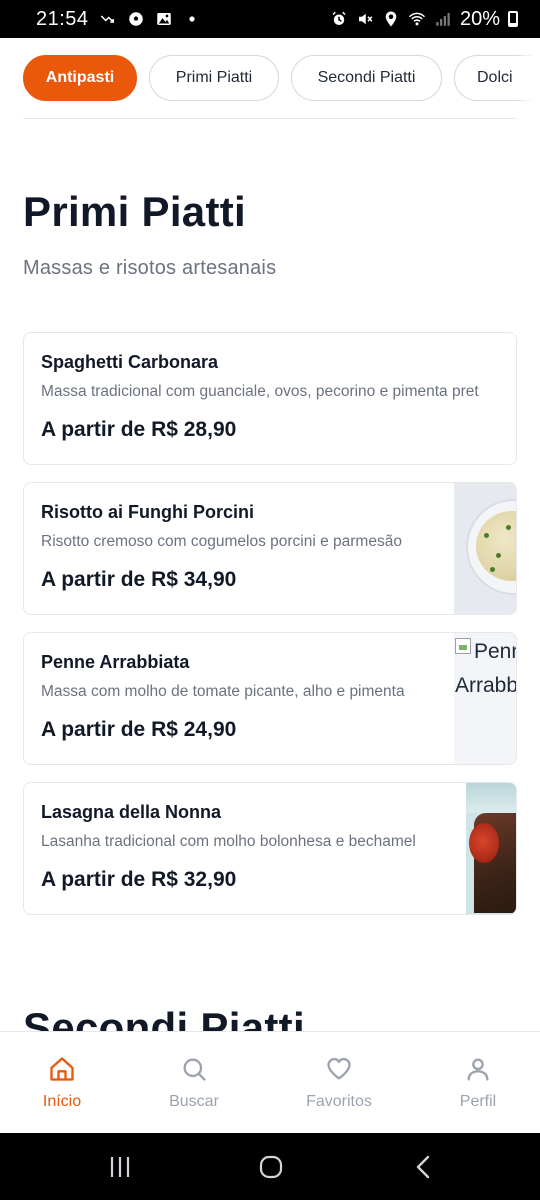 The height and width of the screenshot is (1200, 540). I want to click on section-title: Primi Piatti, so click(134, 211).